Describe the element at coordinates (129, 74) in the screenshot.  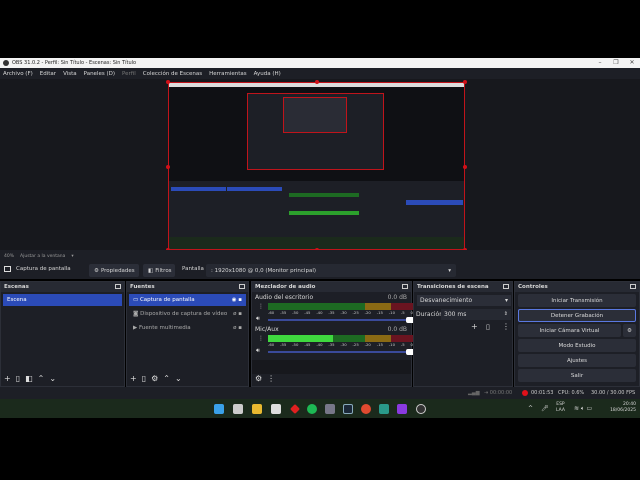
I see `menu-perfil: Perfil` at that location.